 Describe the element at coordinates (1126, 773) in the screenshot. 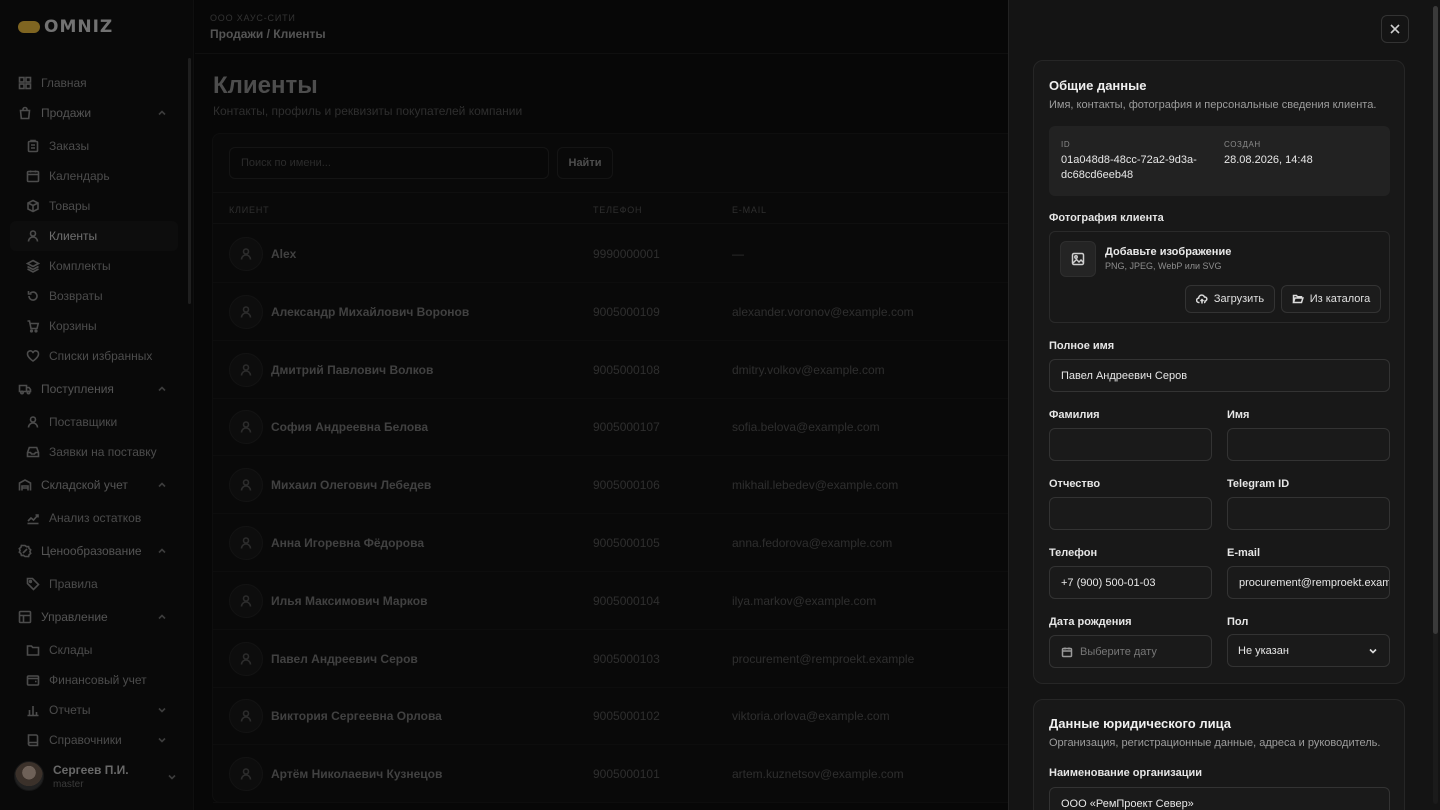

I see `org-name-label: Наименование организации` at that location.